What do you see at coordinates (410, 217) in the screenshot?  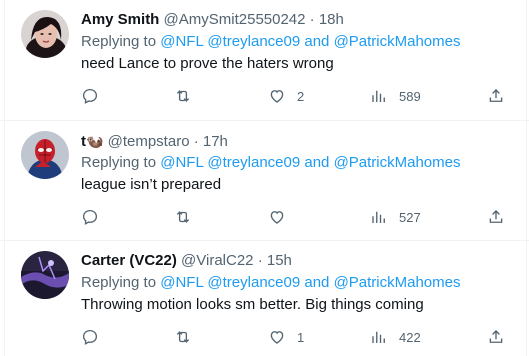 I see `view-count: 527` at bounding box center [410, 217].